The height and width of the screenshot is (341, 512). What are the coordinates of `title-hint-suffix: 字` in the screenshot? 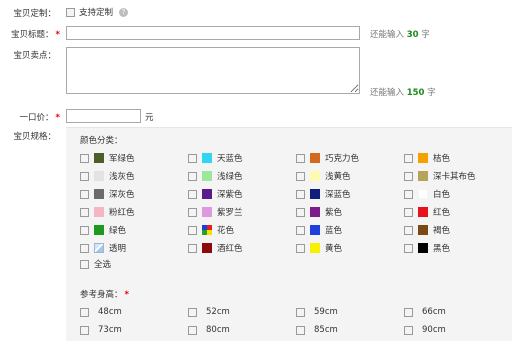 It's located at (424, 35).